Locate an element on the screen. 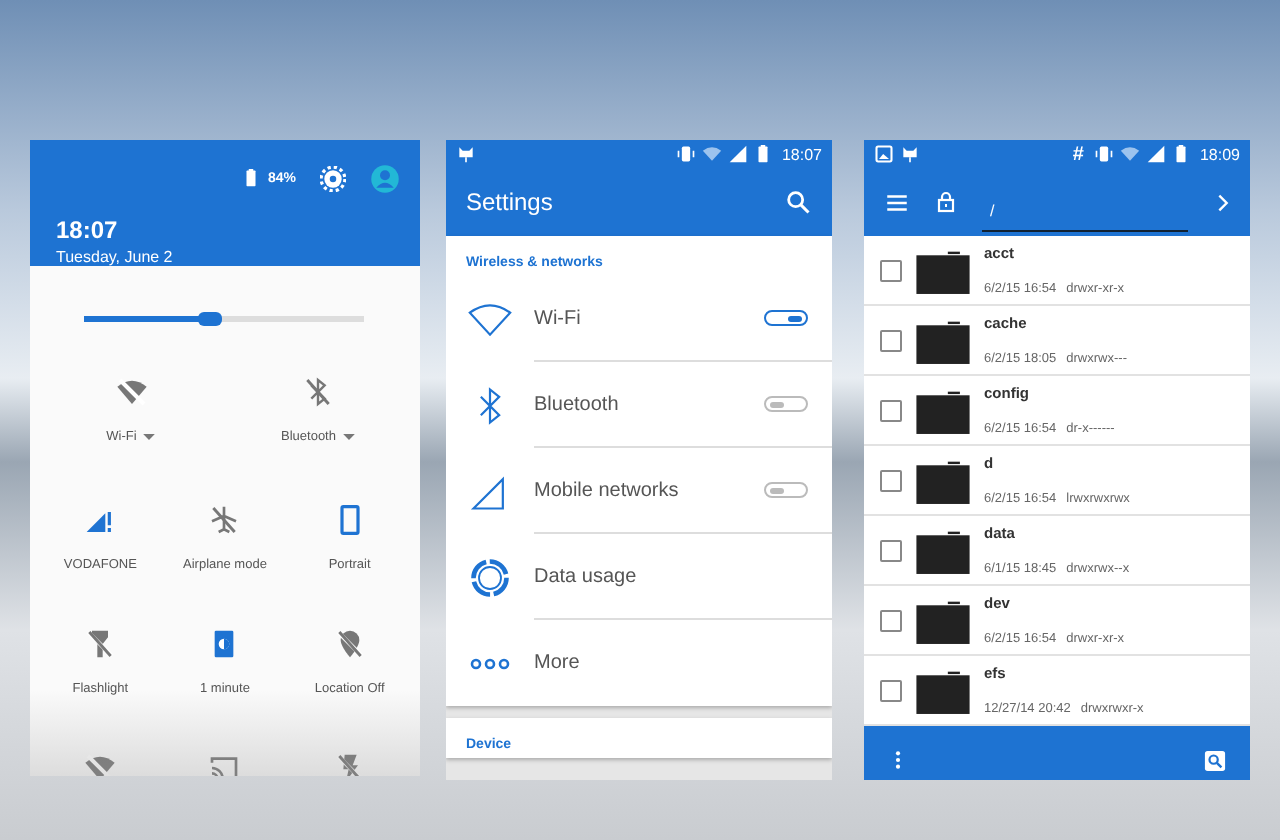  settings-item: Bluetooth is located at coordinates (576, 404).